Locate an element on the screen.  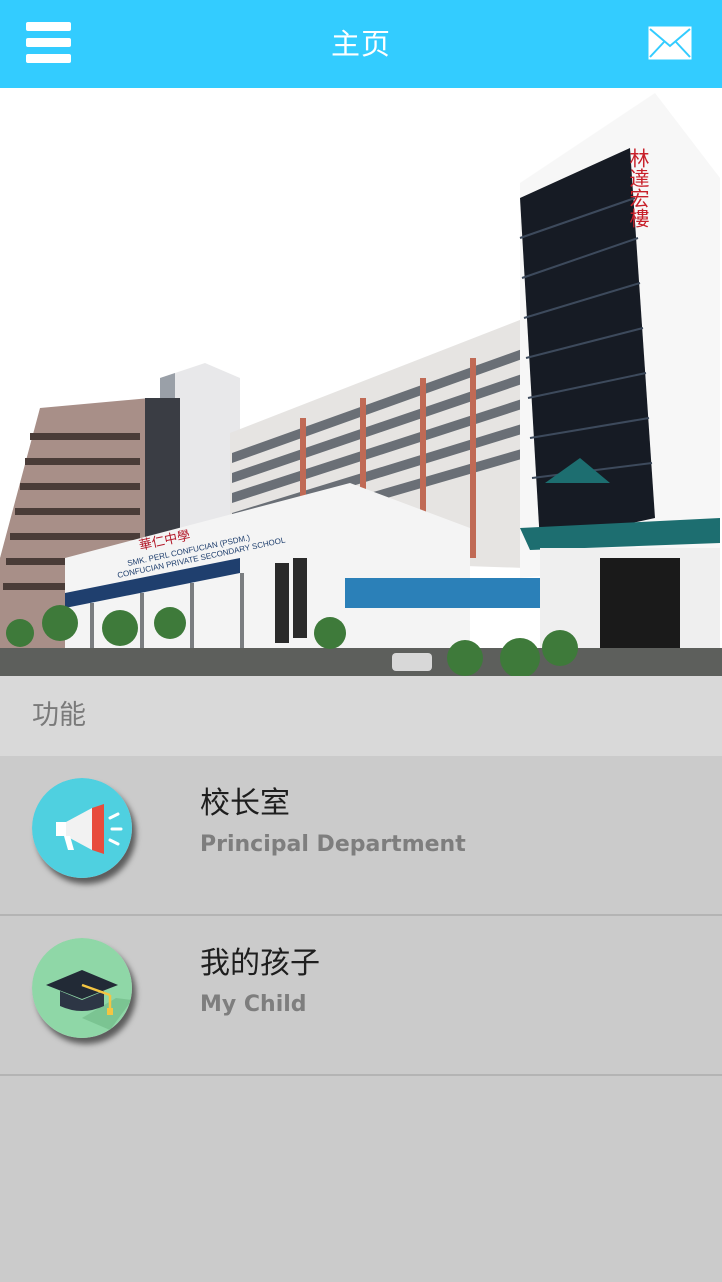
list-item-title: 我的孩子 is located at coordinates (260, 963).